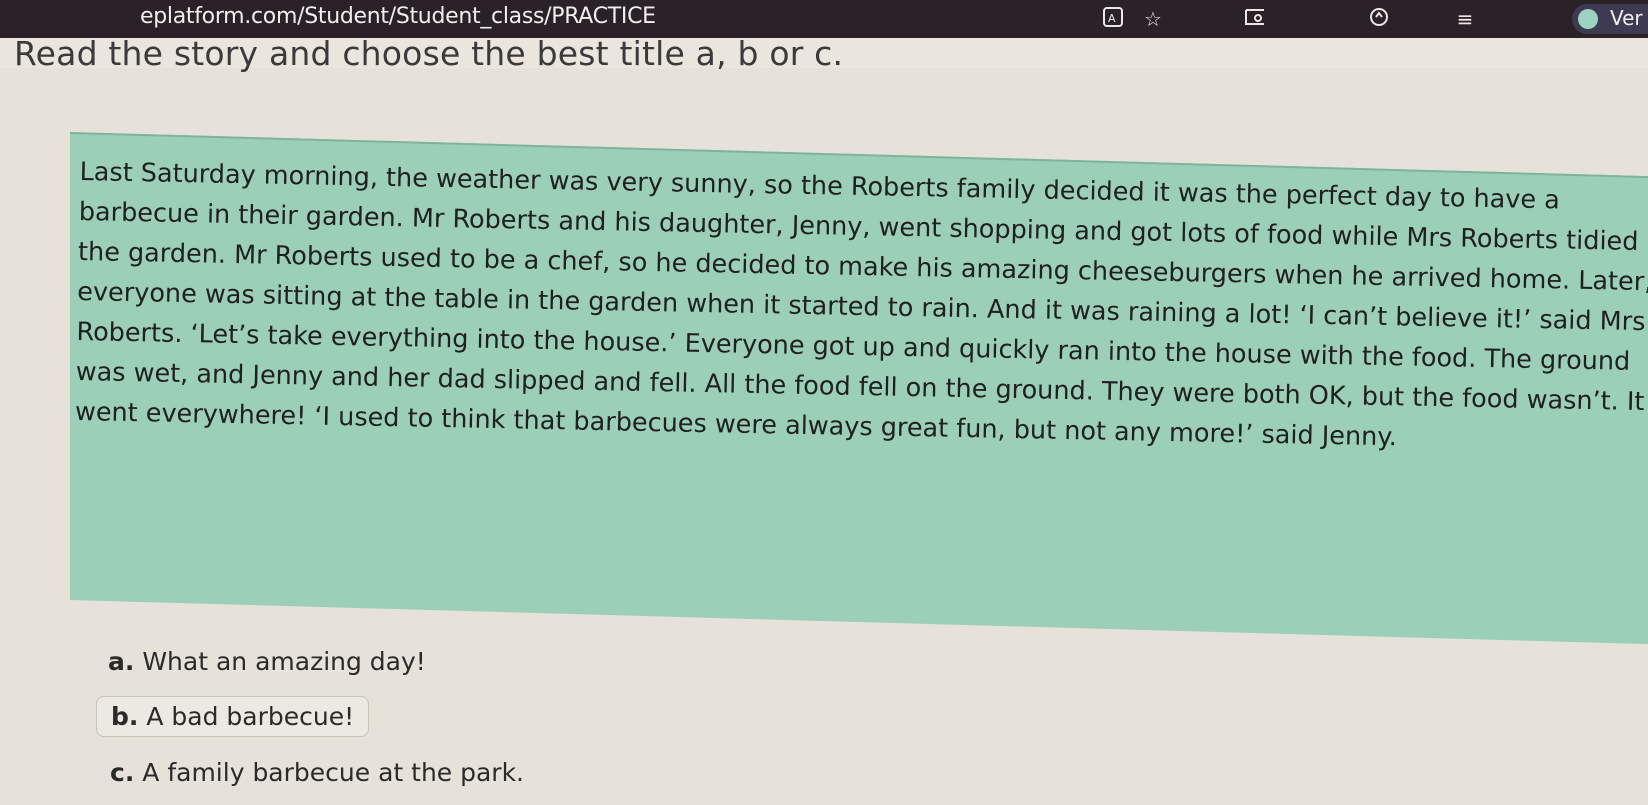 The height and width of the screenshot is (805, 1648). Describe the element at coordinates (250, 716) in the screenshot. I see `option-text: A bad barbecue!` at that location.